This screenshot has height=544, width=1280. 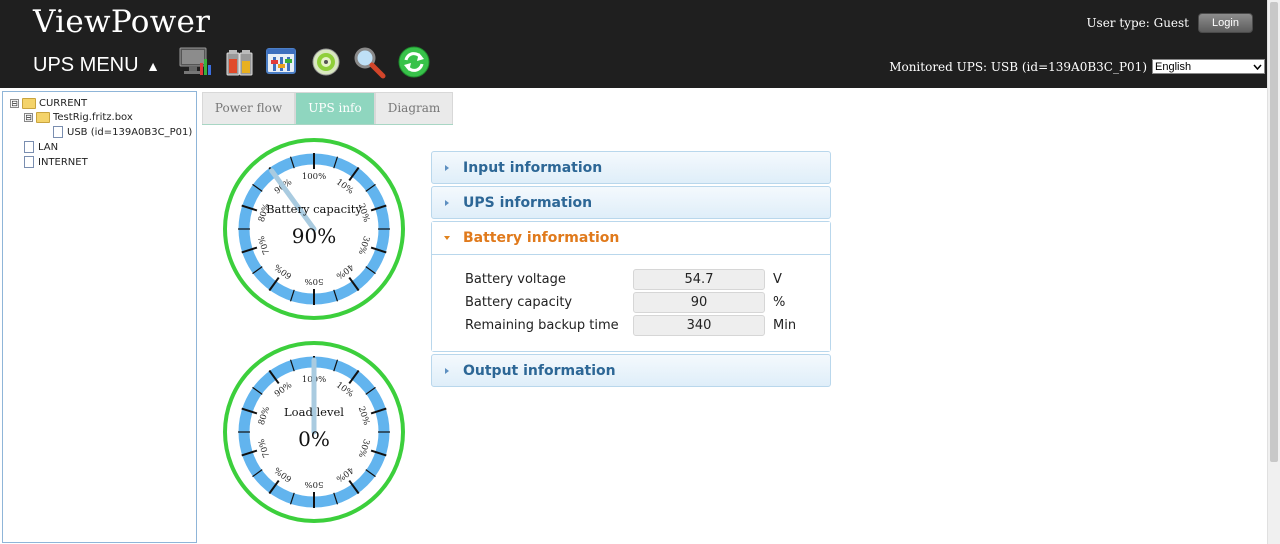 What do you see at coordinates (130, 132) in the screenshot?
I see `tree-label-device: USB (id=139A0B3C_P01)` at bounding box center [130, 132].